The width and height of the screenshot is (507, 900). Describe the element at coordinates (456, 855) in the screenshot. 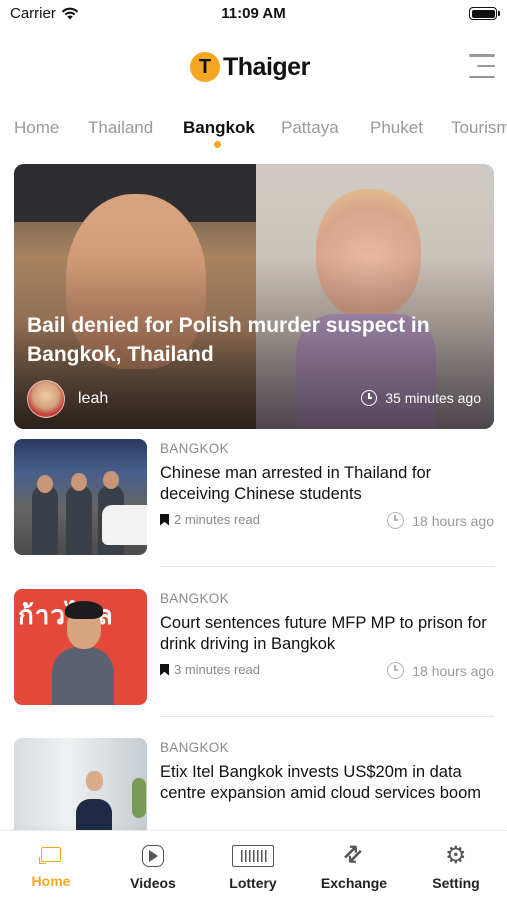

I see `gear-icon` at that location.